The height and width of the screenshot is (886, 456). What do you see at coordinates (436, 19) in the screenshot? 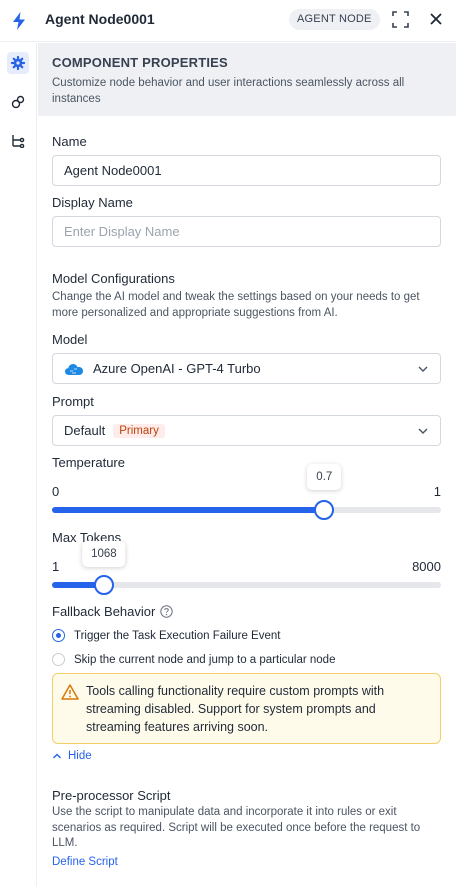
I see `close-icon` at bounding box center [436, 19].